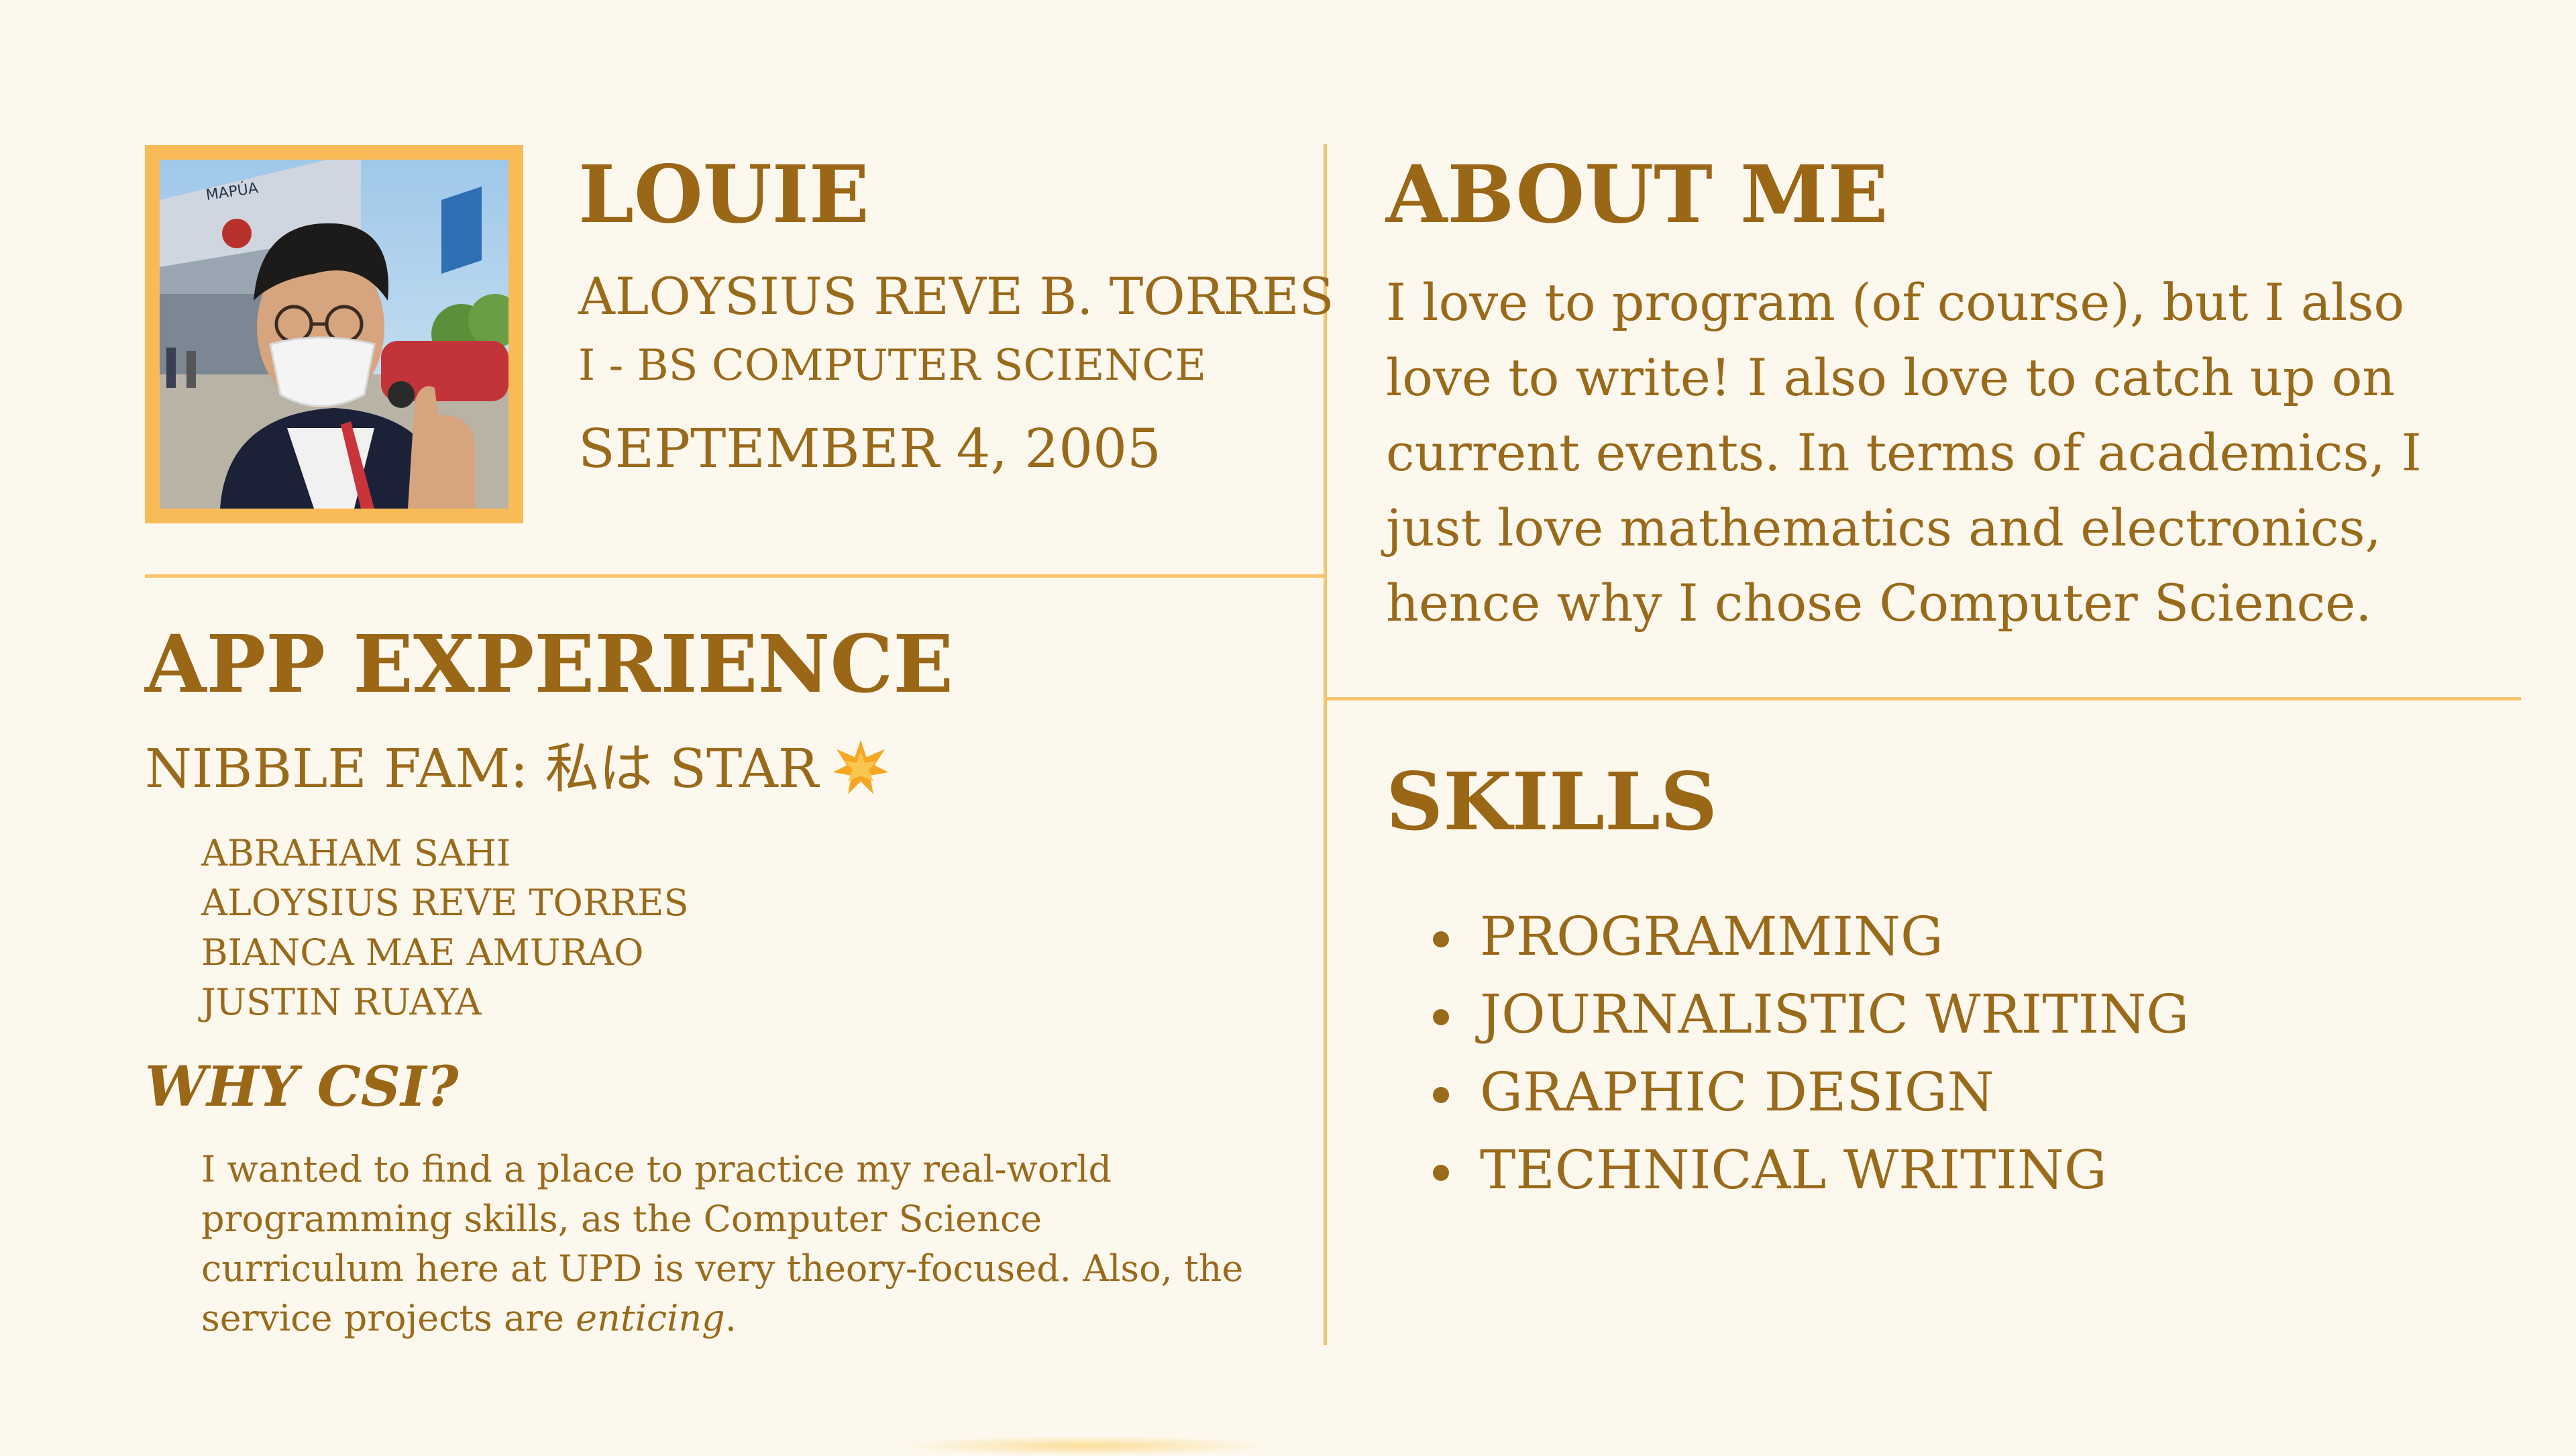 Image resolution: width=2576 pixels, height=1456 pixels. Describe the element at coordinates (549, 664) in the screenshot. I see `app-experience-heading: APP EXPERIENCE` at that location.